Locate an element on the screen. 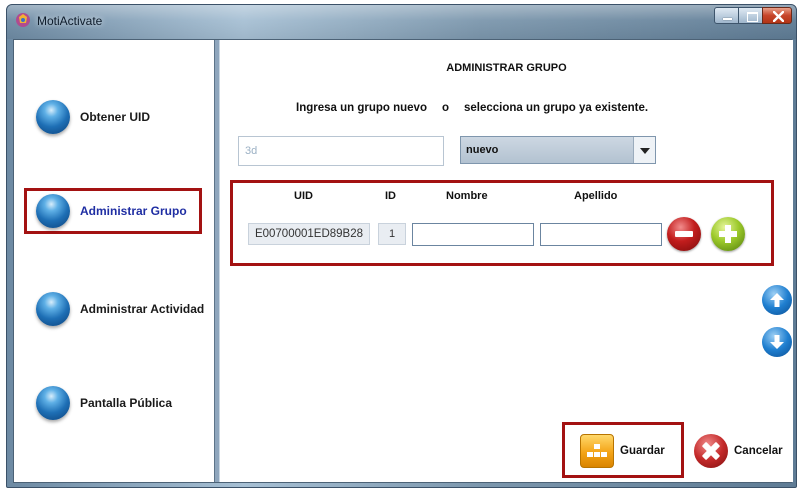 This screenshot has height=490, width=799. close-icon is located at coordinates (778, 16).